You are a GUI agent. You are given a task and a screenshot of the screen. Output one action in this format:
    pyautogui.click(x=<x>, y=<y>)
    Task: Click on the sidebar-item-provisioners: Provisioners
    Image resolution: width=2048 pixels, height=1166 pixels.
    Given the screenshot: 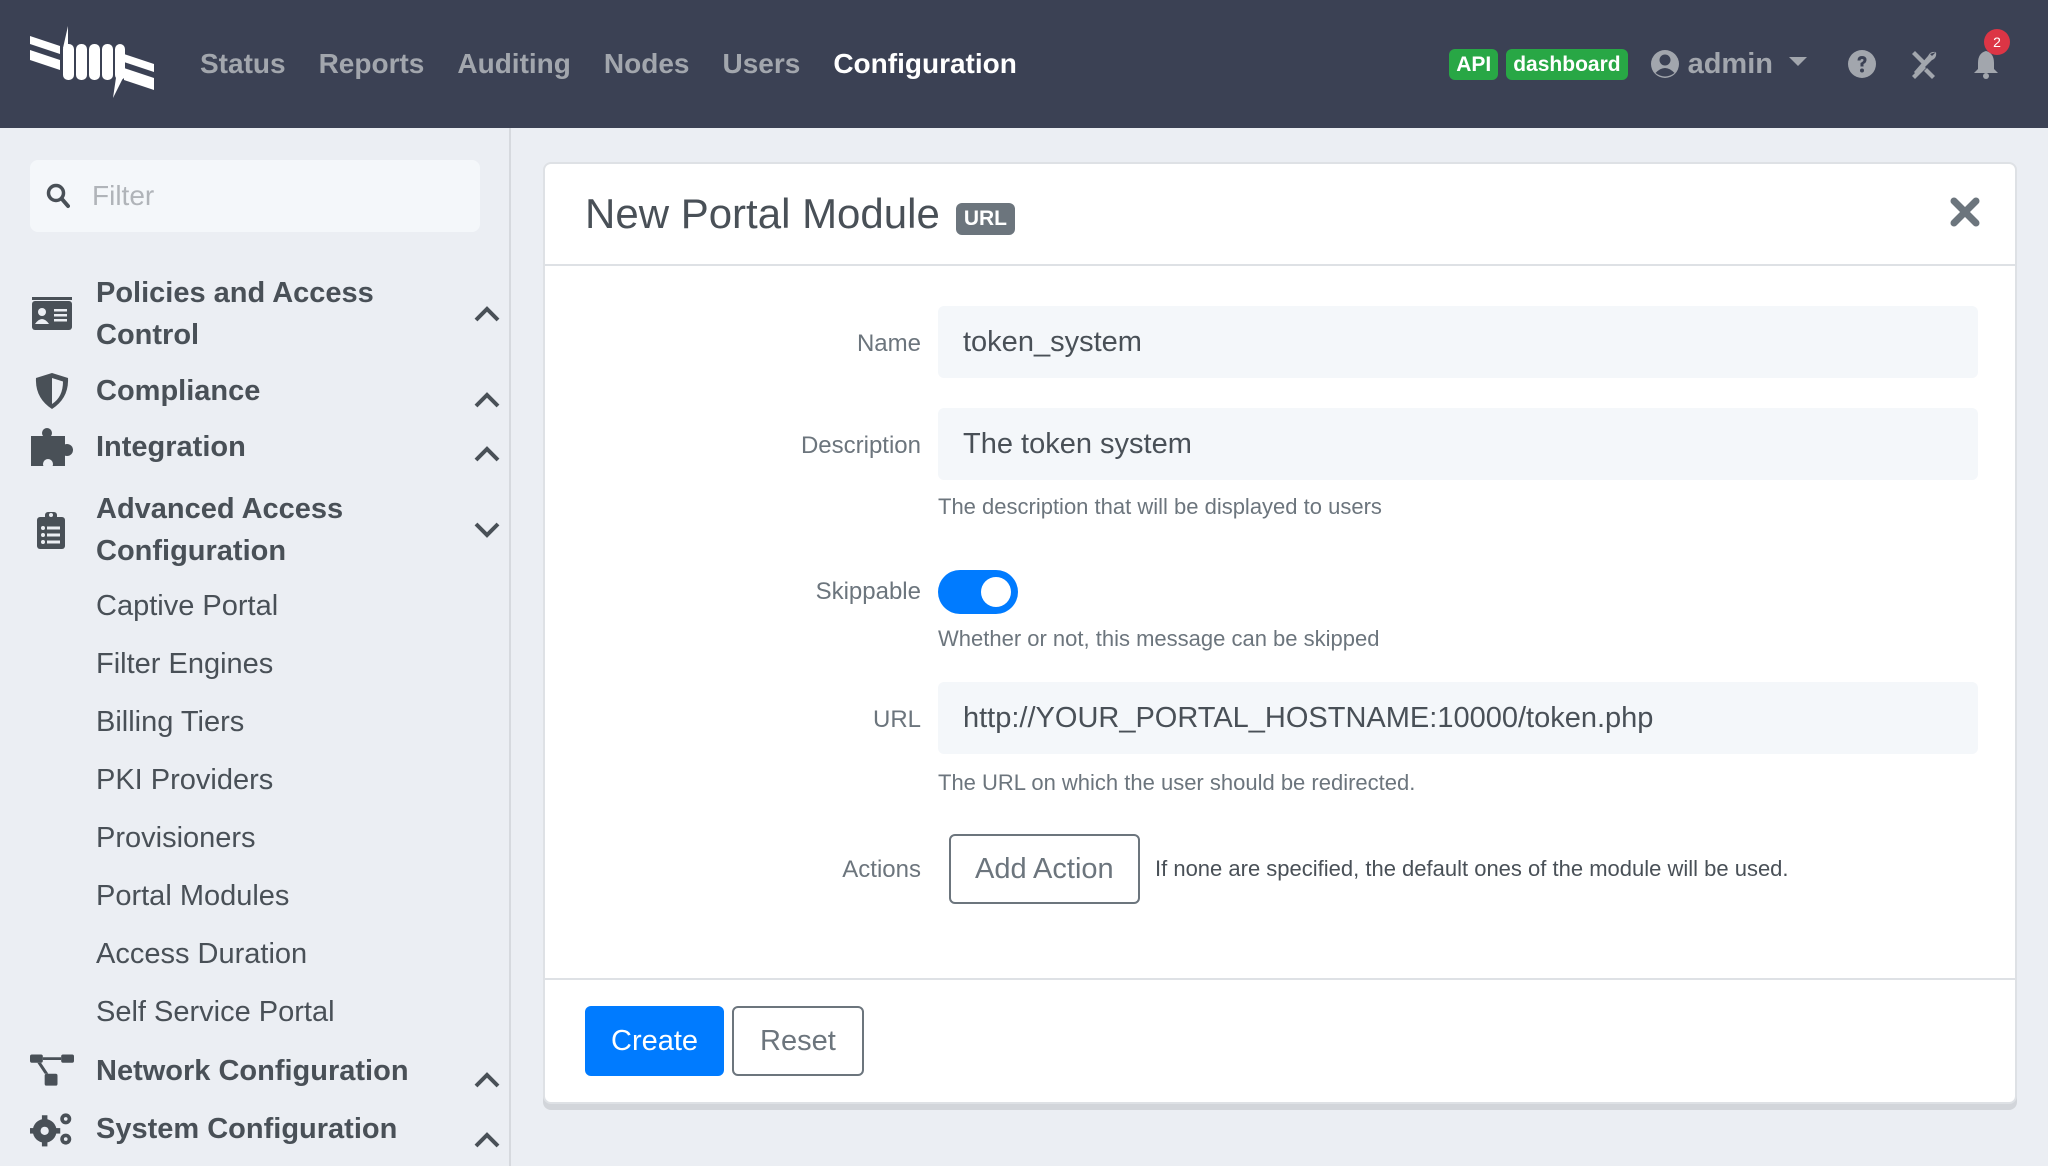 What is the action you would take?
    pyautogui.click(x=176, y=838)
    